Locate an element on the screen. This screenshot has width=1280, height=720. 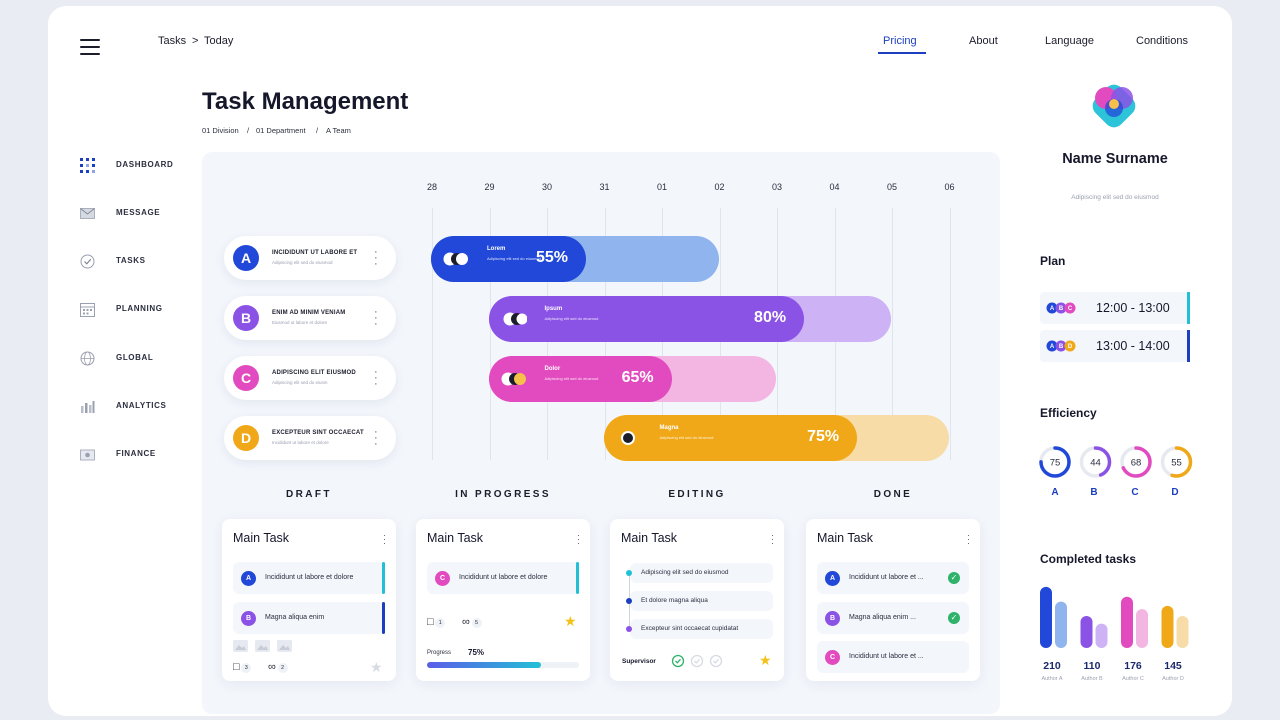
sidebar-item-tasks: TASKS is located at coordinates (135, 262).